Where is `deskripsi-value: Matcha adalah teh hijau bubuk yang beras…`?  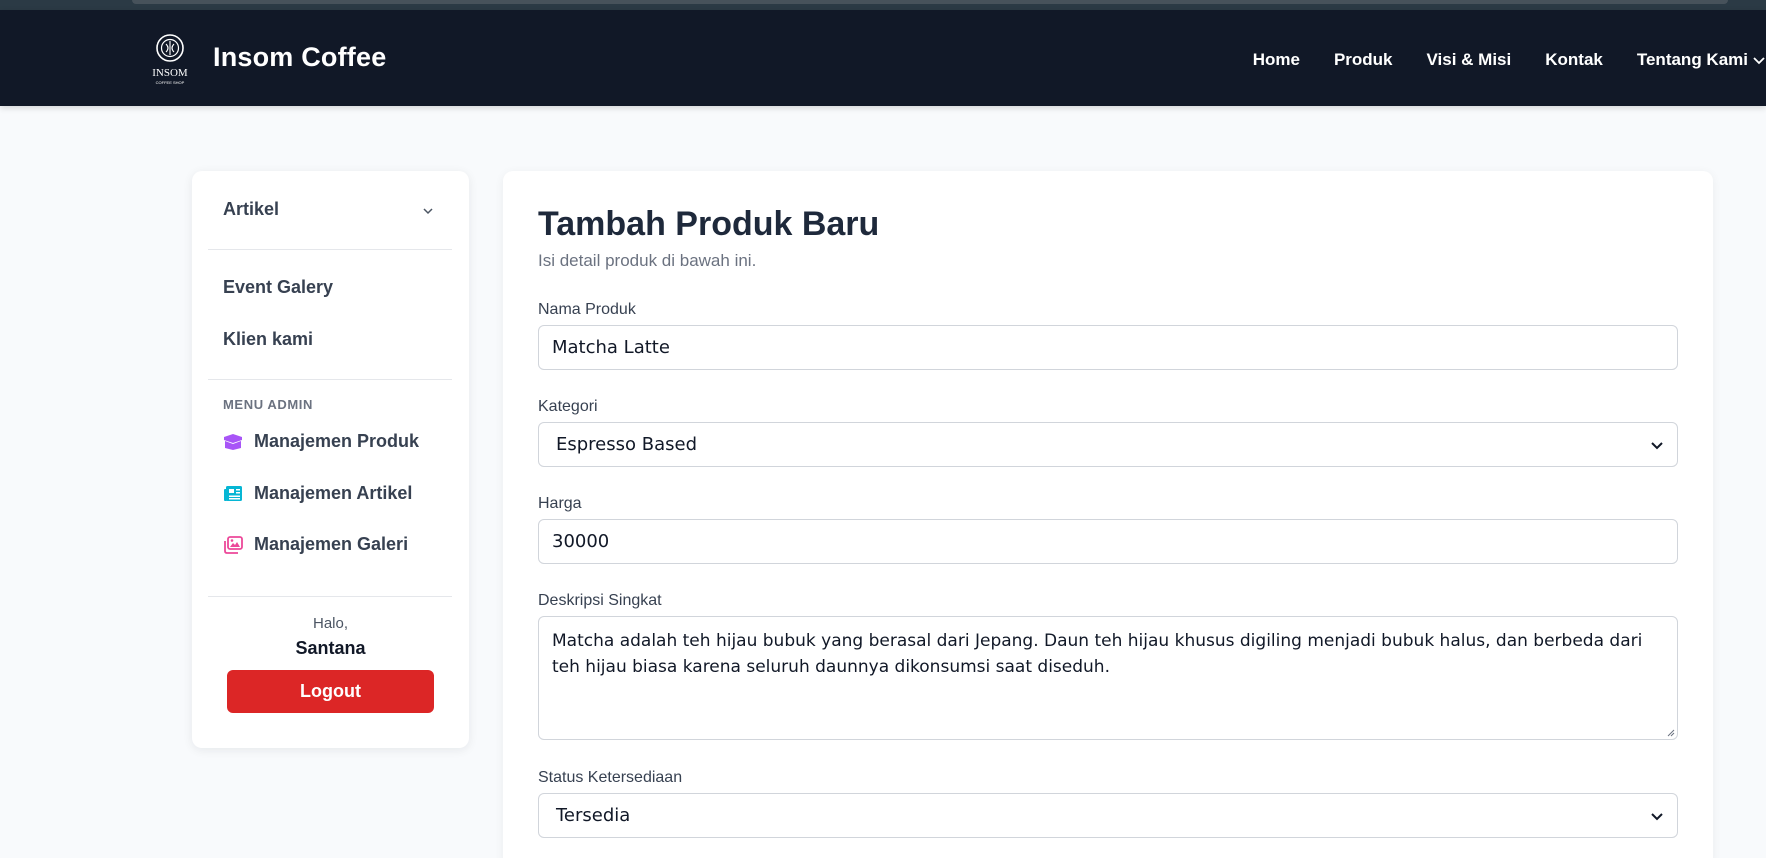 deskripsi-value: Matcha adalah teh hijau bubuk yang beras… is located at coordinates (1097, 654).